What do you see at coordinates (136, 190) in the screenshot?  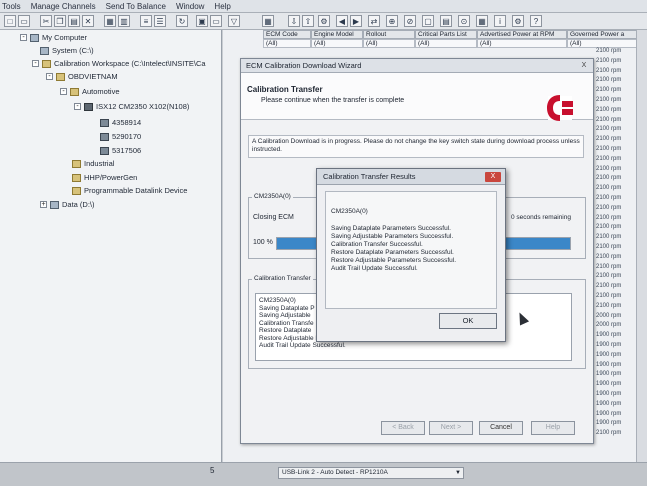 I see `tree-label: Programmable Datalink Device` at bounding box center [136, 190].